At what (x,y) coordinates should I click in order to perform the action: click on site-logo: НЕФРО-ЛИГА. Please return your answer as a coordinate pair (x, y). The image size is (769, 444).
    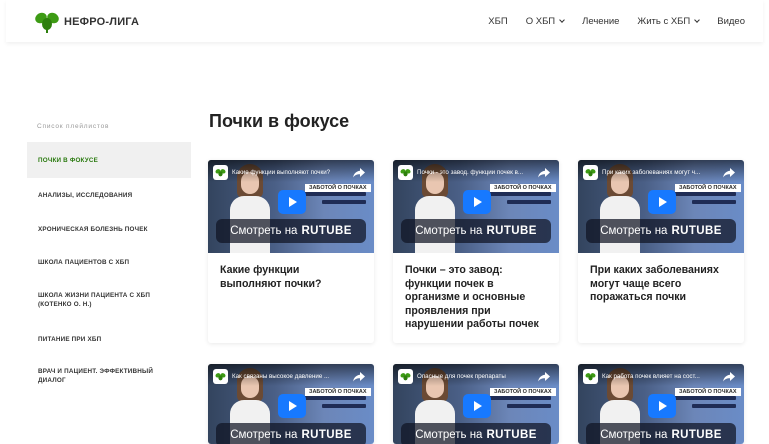
    Looking at the image, I should click on (86, 22).